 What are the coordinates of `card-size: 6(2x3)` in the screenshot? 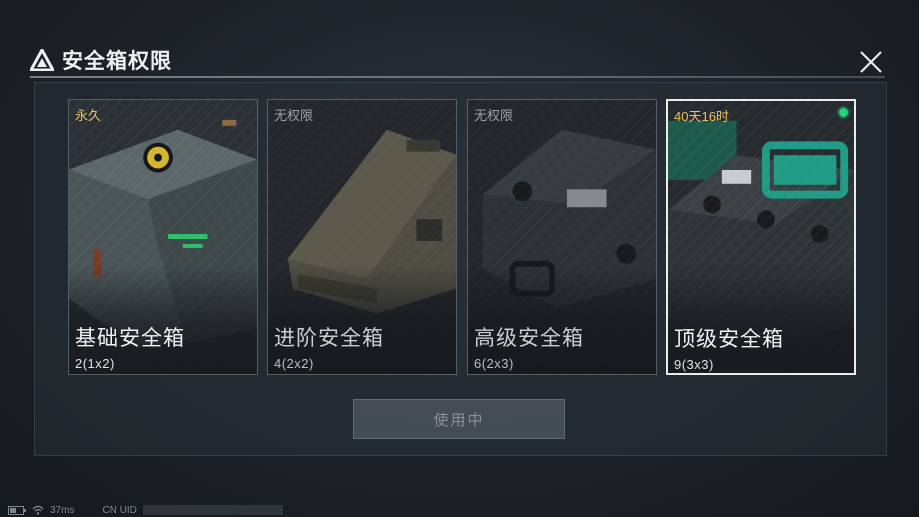 It's located at (494, 363).